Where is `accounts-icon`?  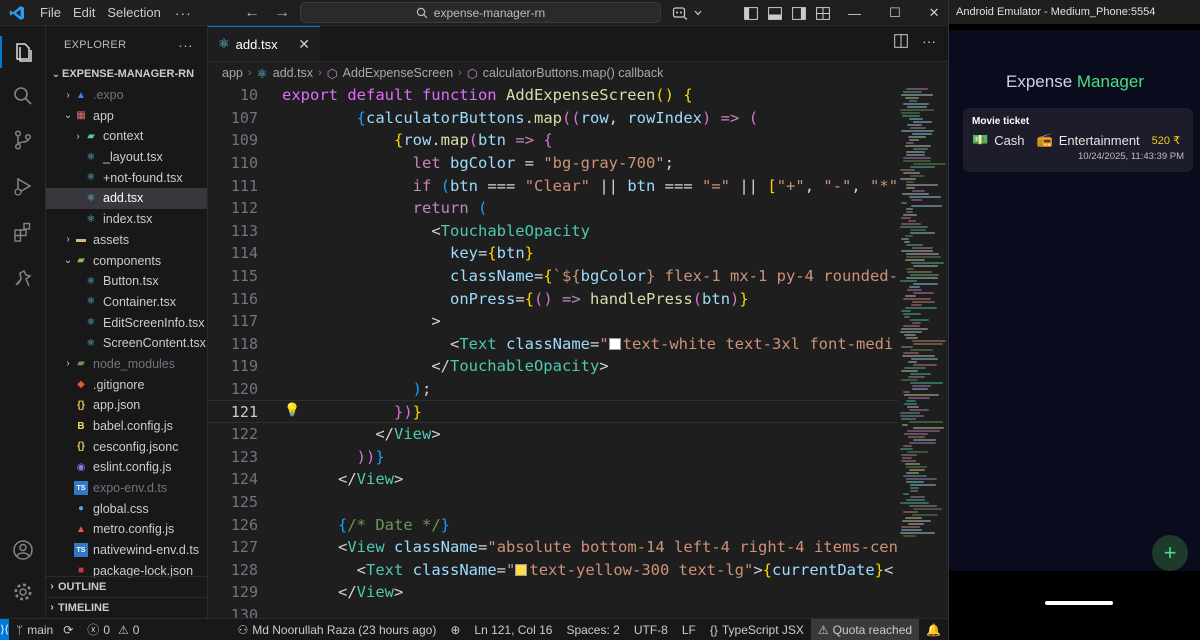
accounts-icon is located at coordinates (23, 550).